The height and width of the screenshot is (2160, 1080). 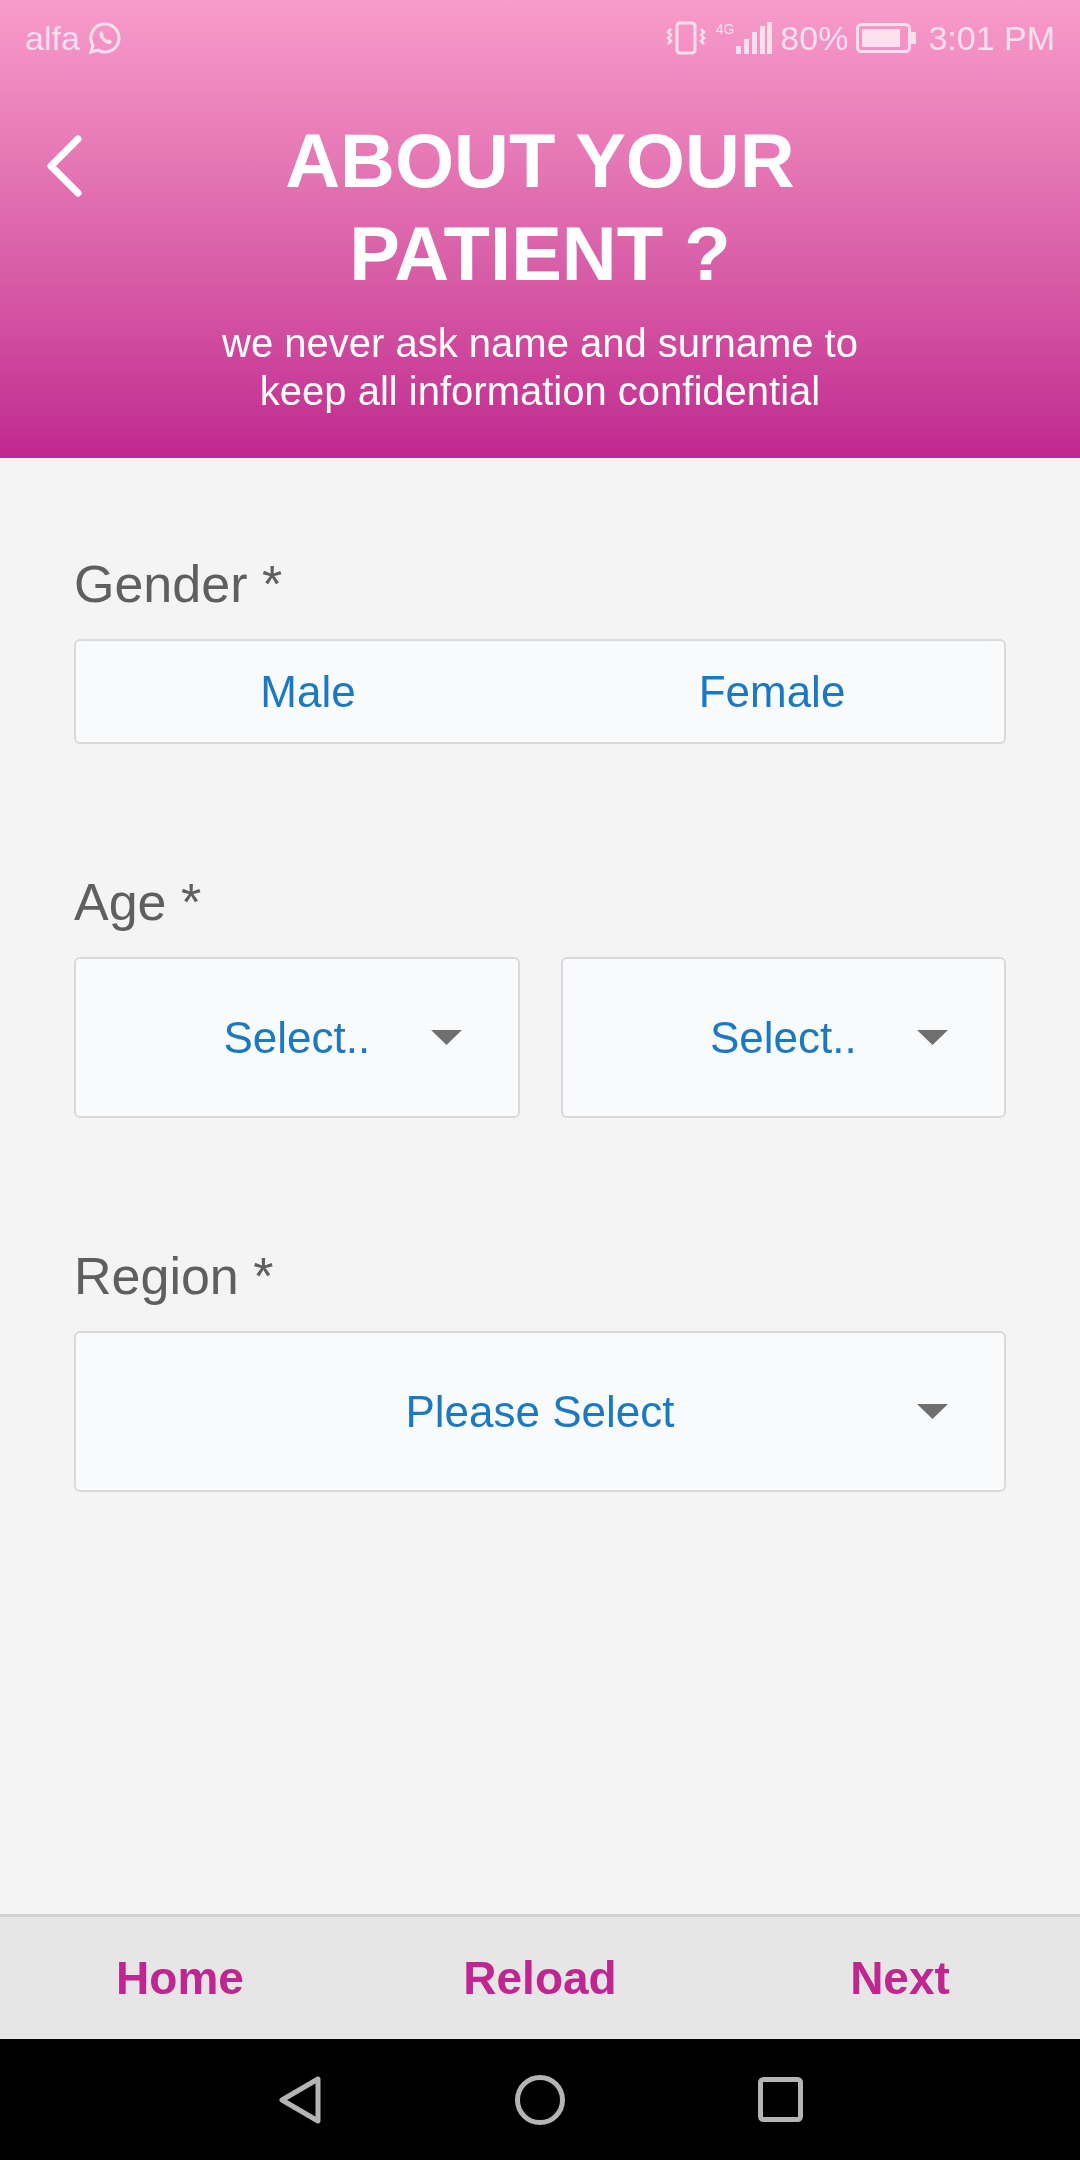 I want to click on nav-text-button: Reload, so click(x=540, y=1978).